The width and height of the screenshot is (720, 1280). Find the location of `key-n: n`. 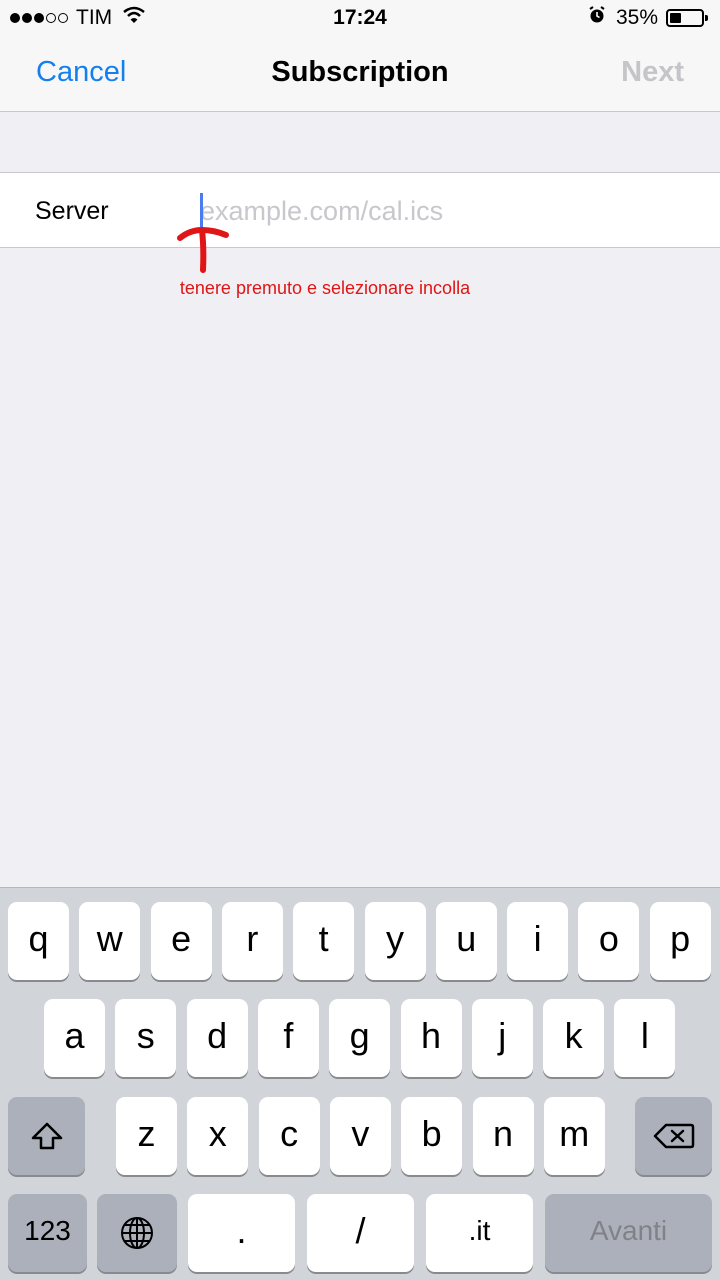

key-n: n is located at coordinates (503, 1136).